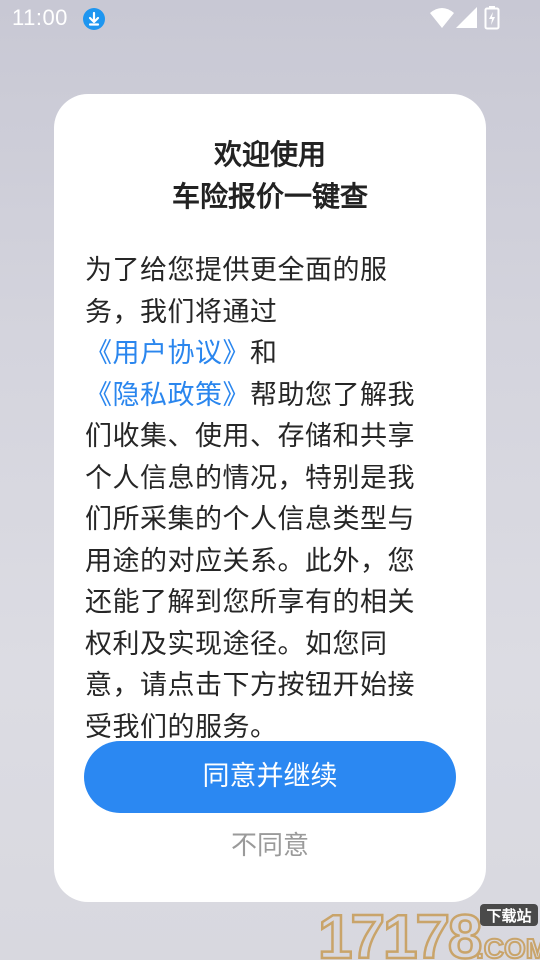 This screenshot has height=960, width=540. I want to click on status-time: 11:00, so click(40, 17).